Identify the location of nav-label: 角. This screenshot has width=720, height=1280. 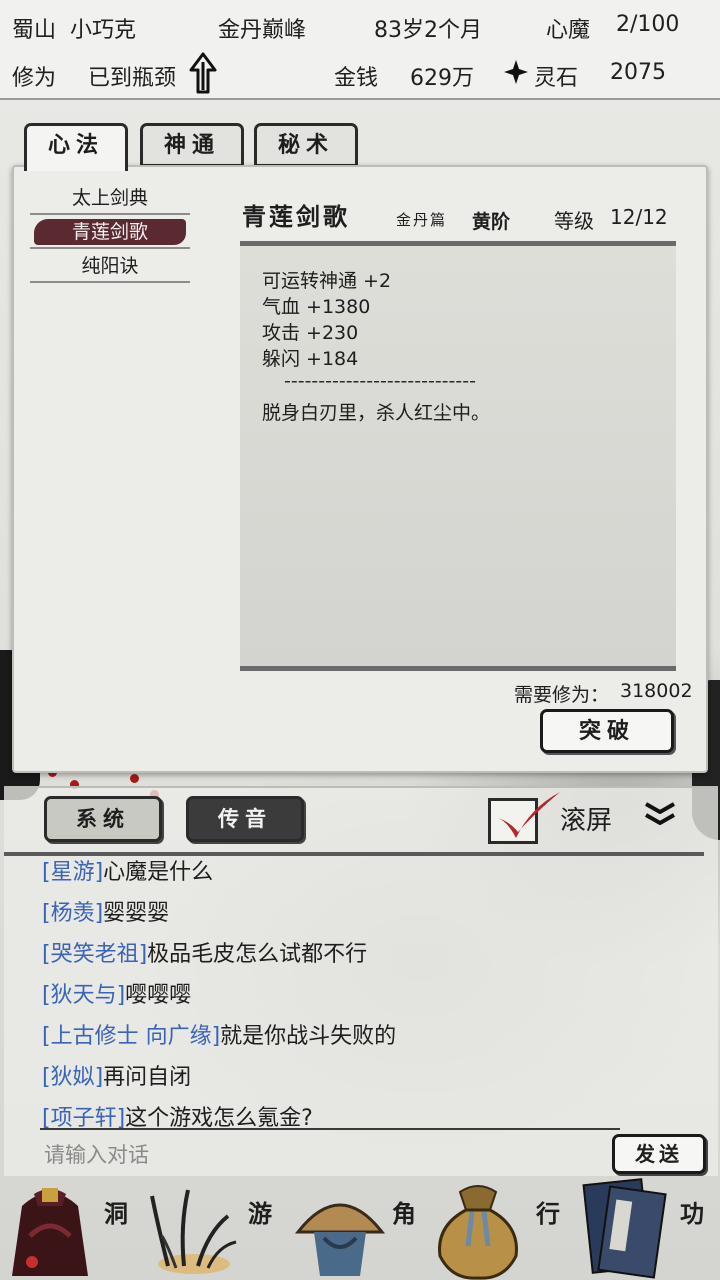
(404, 1213).